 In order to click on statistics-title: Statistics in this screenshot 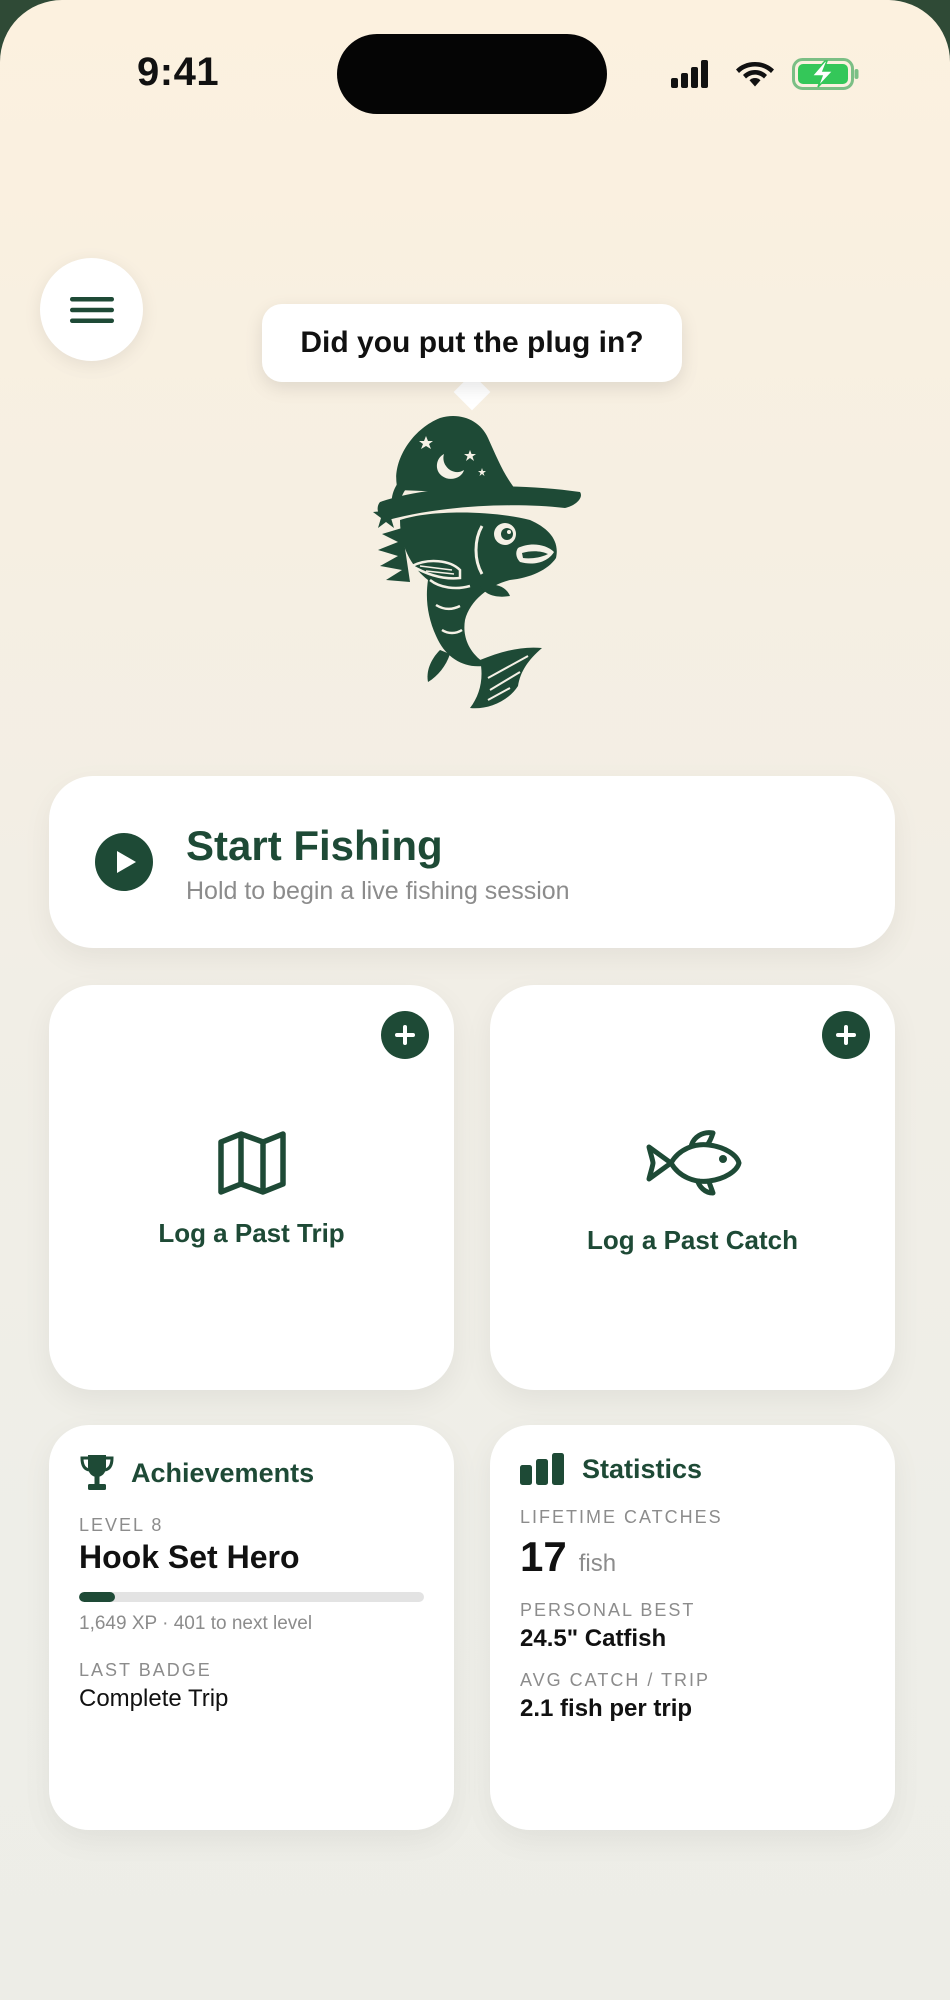, I will do `click(642, 1468)`.